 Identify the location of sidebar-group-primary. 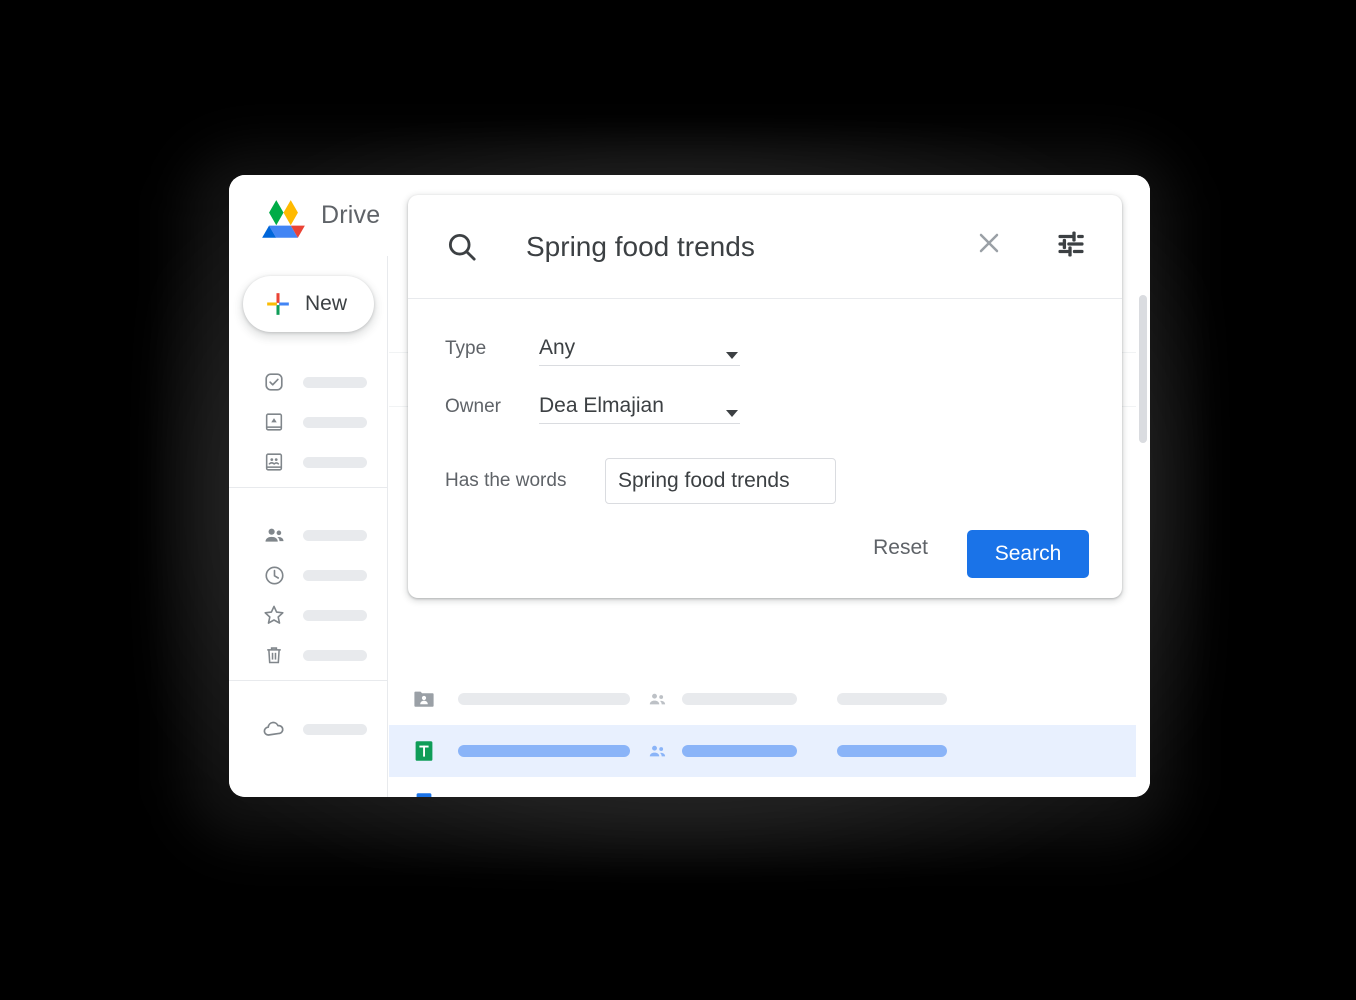
(308, 422).